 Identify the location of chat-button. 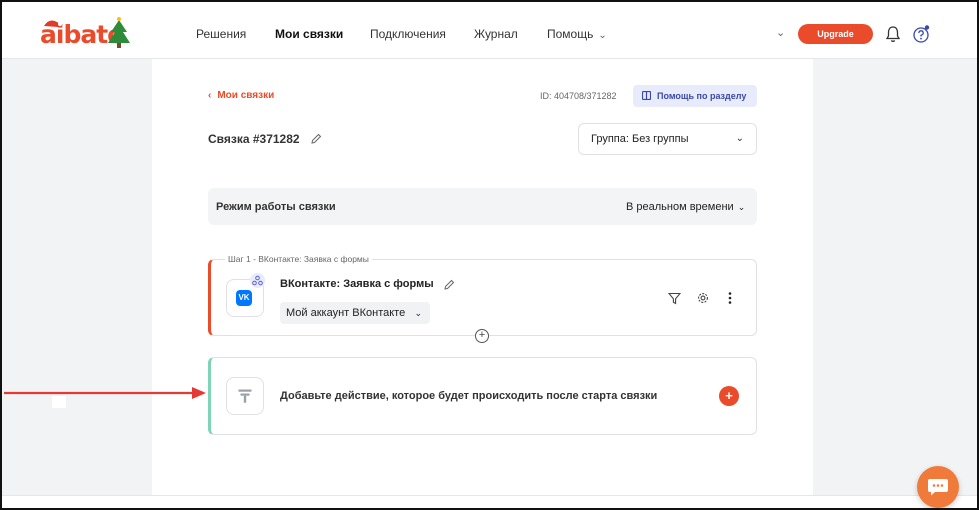
(938, 487).